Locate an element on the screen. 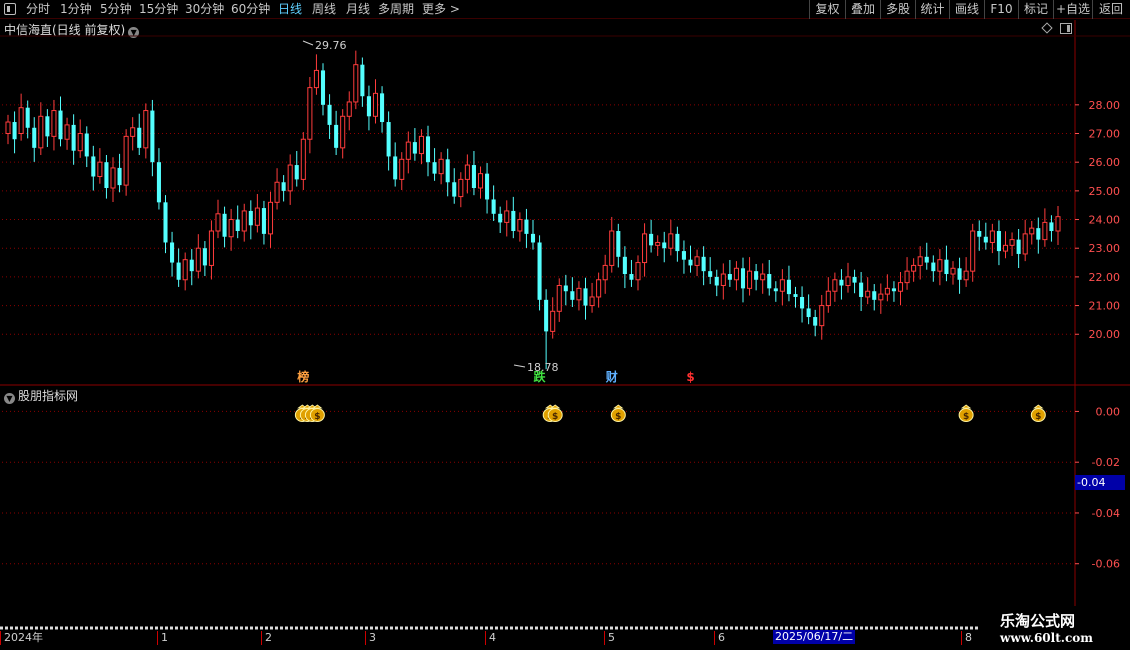 The image size is (1130, 650). period-tab-1min: 1分钟 is located at coordinates (76, 9).